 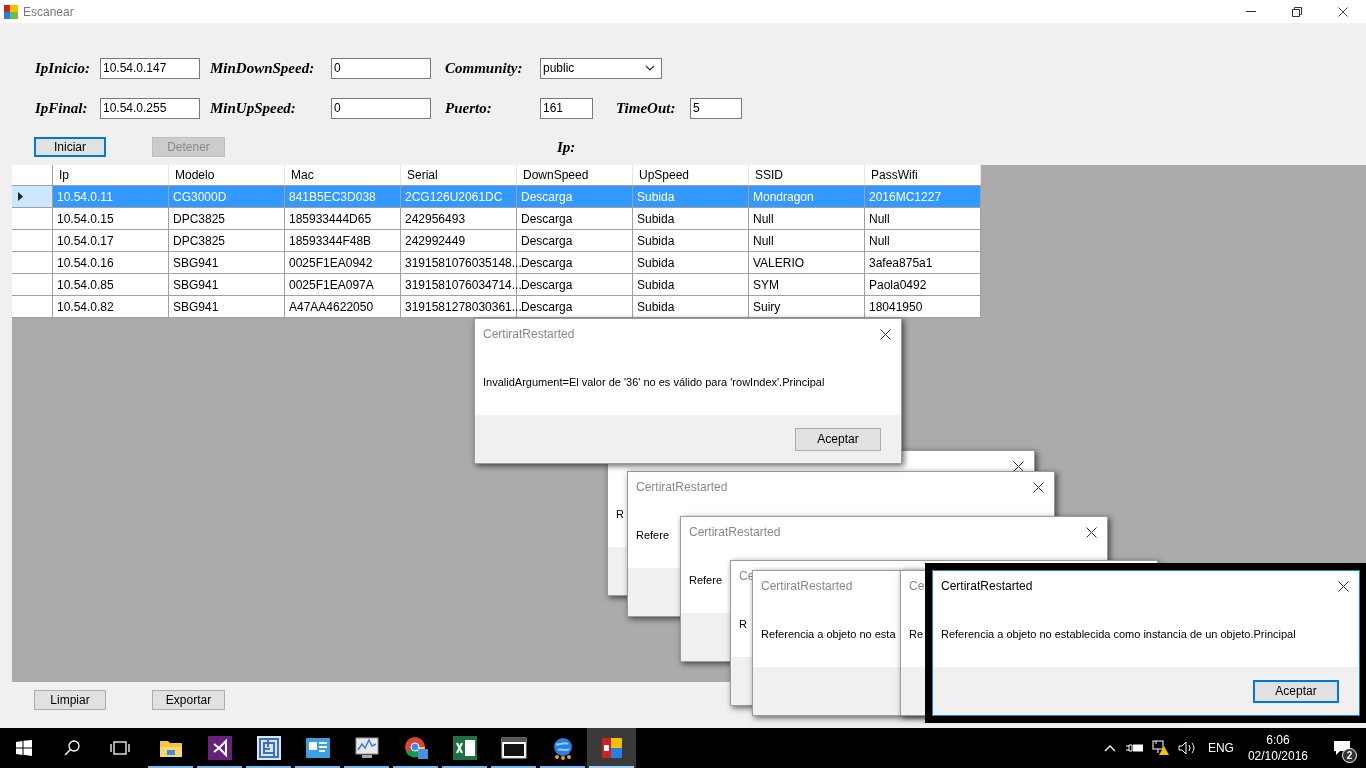 I want to click on table-cell: 10.54.0.11, so click(x=111, y=196).